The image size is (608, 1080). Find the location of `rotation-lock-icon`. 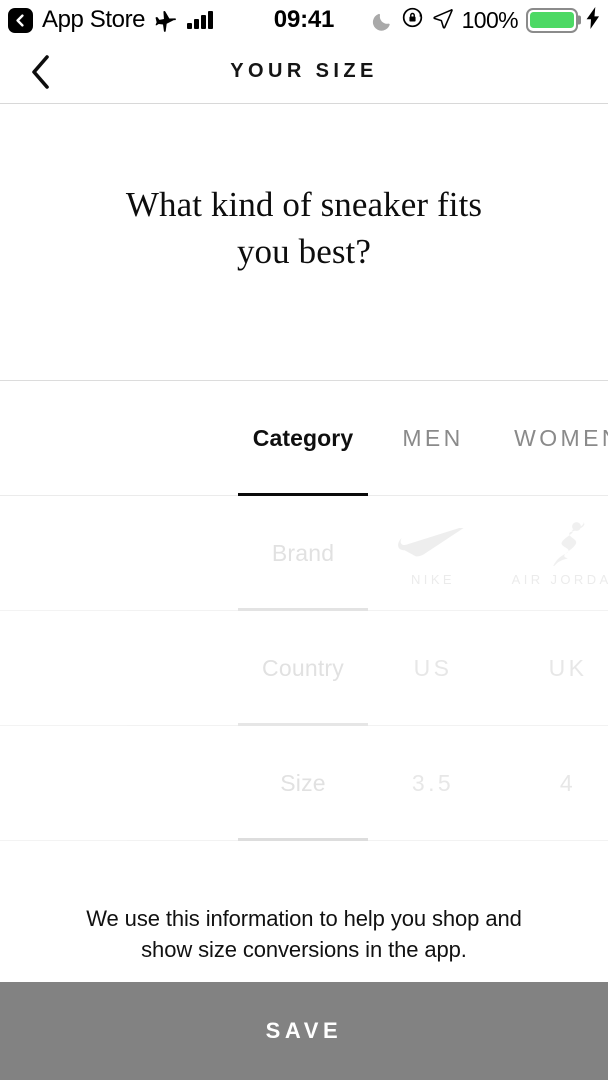

rotation-lock-icon is located at coordinates (412, 20).